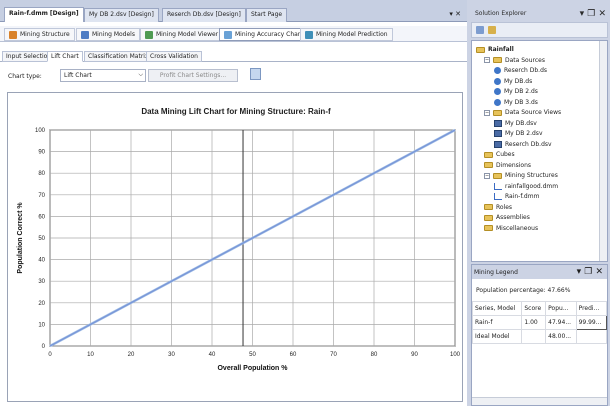  Describe the element at coordinates (528, 144) in the screenshot. I see `tree-item-label: Reserch Db.dsv` at that location.